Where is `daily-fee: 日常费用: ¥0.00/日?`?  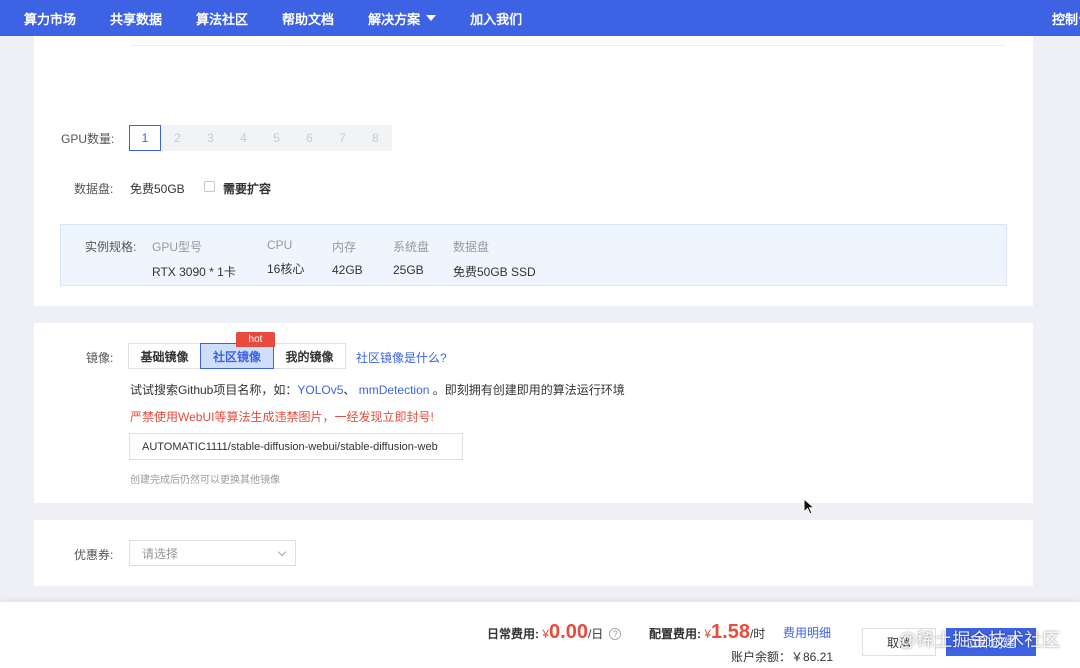
daily-fee: 日常费用: ¥0.00/日? is located at coordinates (554, 632).